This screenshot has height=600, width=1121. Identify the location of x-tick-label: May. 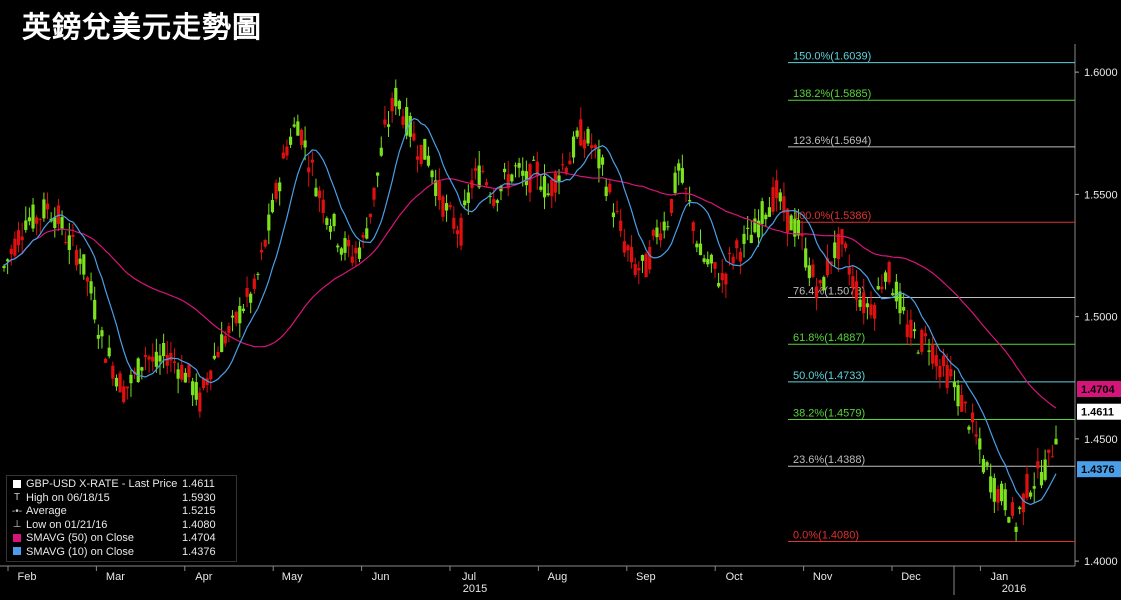
(292, 577).